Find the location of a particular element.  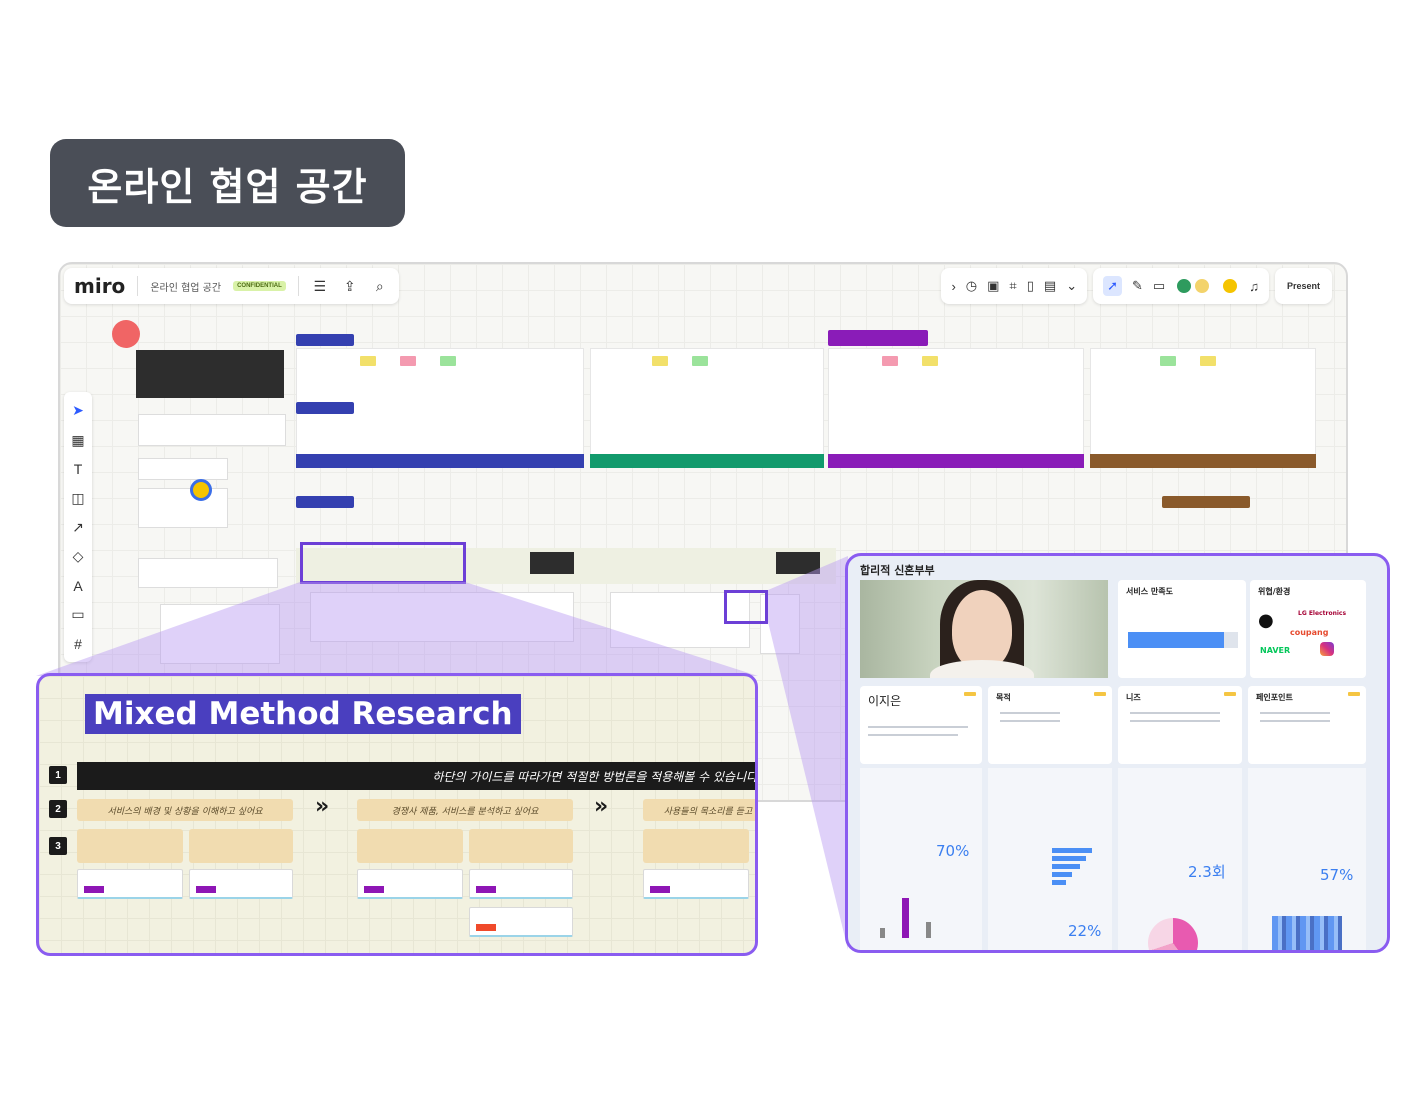

insight-column is located at coordinates (1307, 859).